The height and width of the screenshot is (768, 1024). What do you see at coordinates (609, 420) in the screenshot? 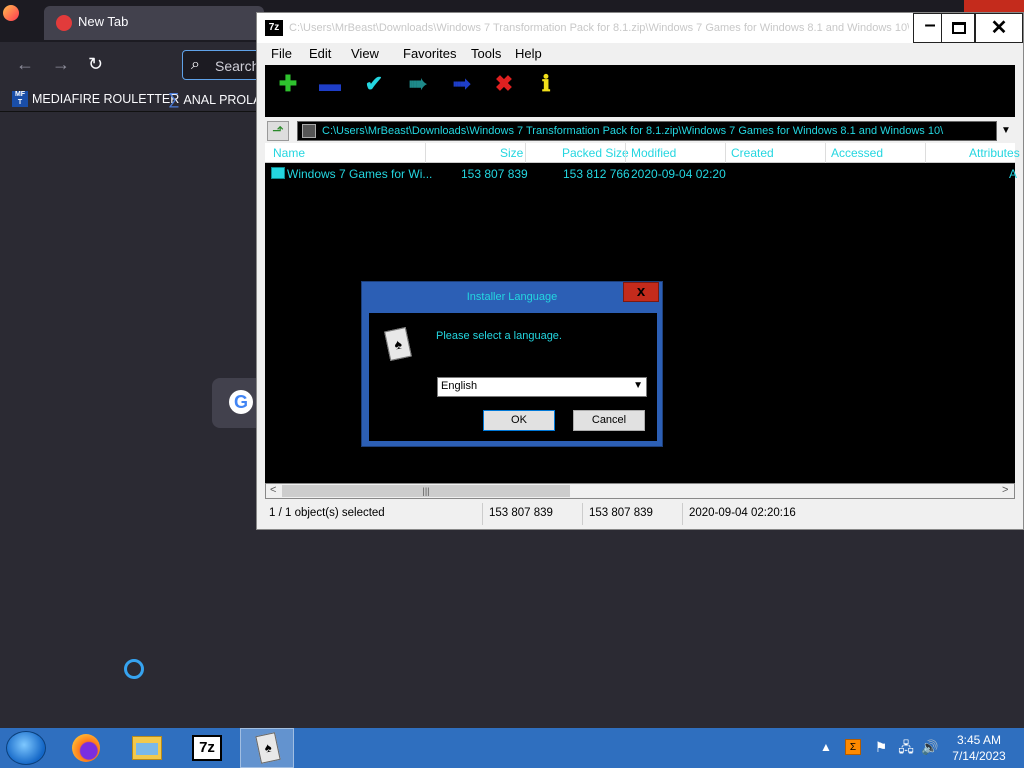
I see `cancel-button: Cancel` at bounding box center [609, 420].